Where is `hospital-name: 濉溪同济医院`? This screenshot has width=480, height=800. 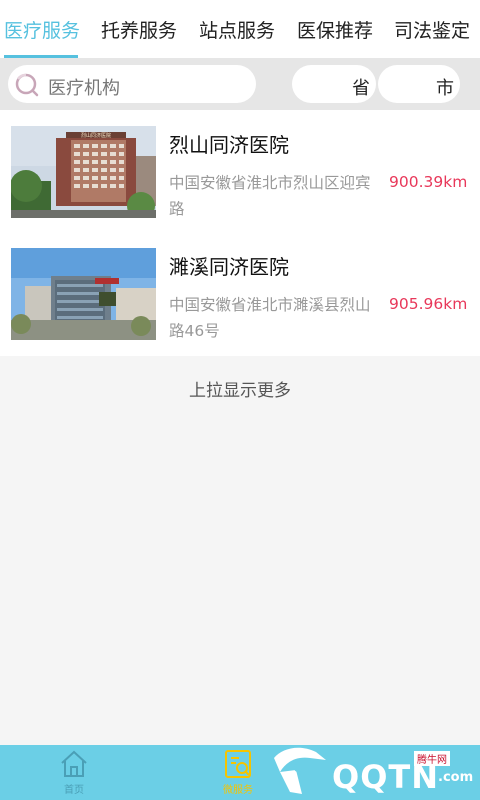
hospital-name: 濉溪同济医院 is located at coordinates (229, 267).